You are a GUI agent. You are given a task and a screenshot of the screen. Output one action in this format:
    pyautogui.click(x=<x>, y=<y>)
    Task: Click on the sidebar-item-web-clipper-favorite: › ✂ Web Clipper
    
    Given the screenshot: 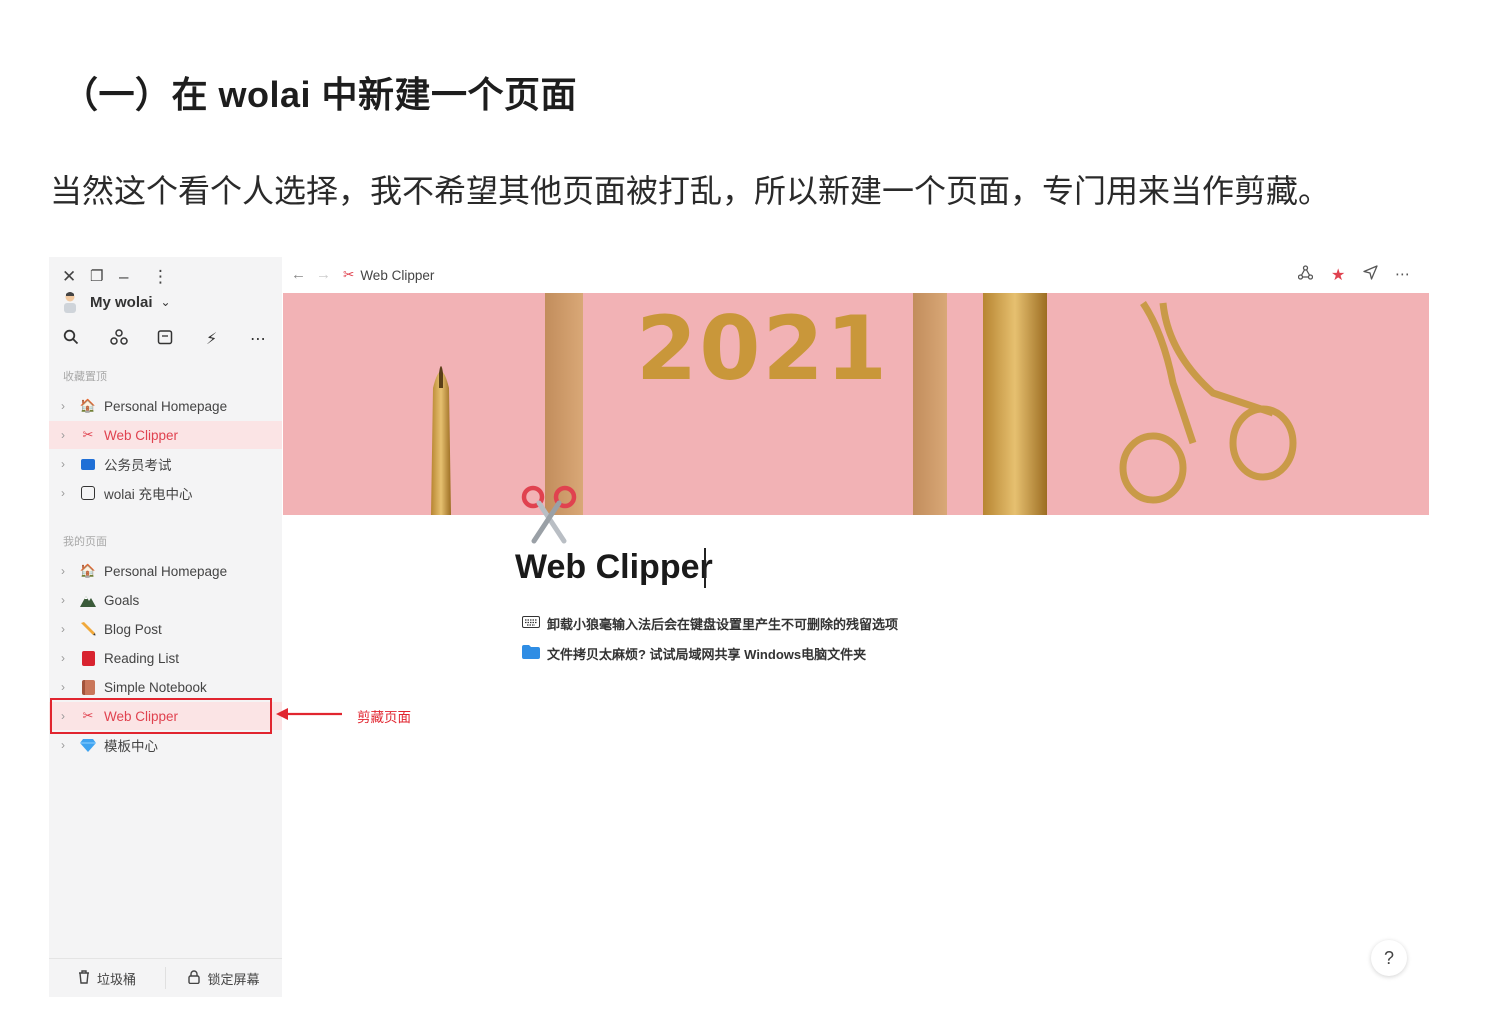 What is the action you would take?
    pyautogui.click(x=165, y=435)
    